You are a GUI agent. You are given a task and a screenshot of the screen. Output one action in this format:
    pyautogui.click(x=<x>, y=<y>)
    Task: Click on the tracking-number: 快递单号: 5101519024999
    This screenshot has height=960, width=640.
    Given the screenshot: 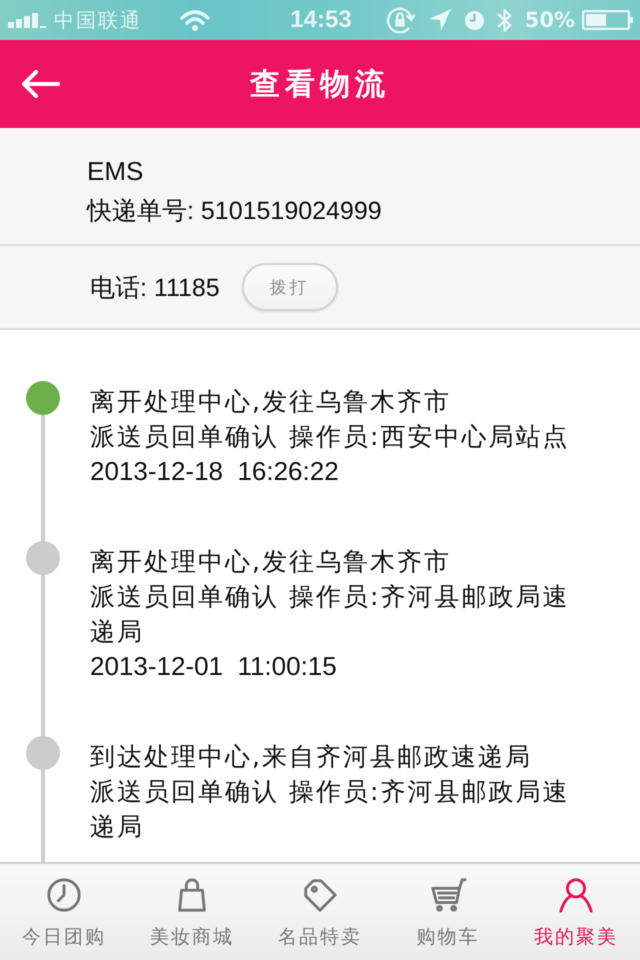 What is the action you would take?
    pyautogui.click(x=235, y=211)
    